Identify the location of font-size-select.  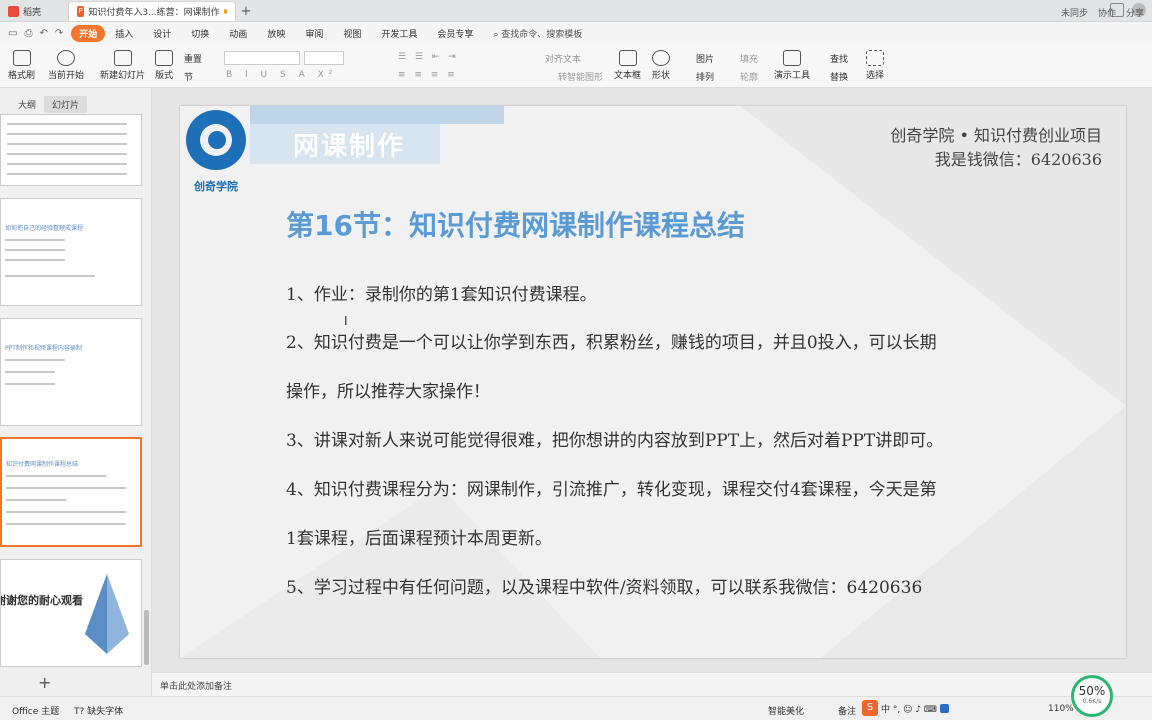
(324, 58).